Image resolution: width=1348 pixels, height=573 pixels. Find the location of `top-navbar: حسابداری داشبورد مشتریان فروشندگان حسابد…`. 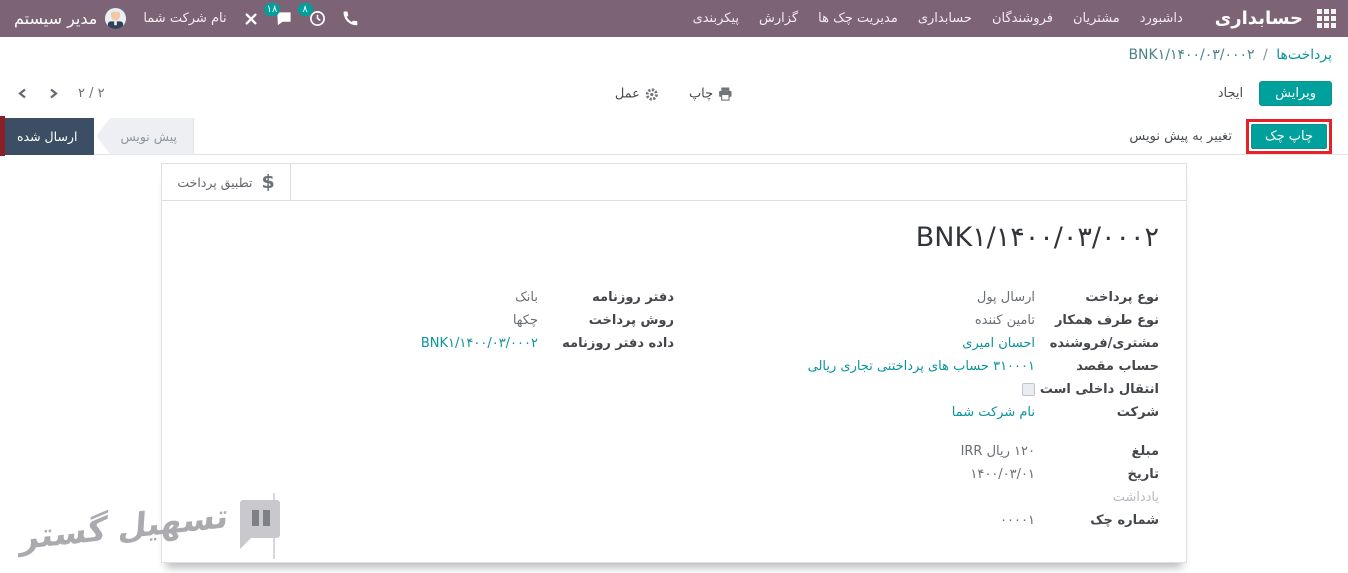

top-navbar: حسابداری داشبورد مشتریان فروشندگان حسابد… is located at coordinates (674, 18).